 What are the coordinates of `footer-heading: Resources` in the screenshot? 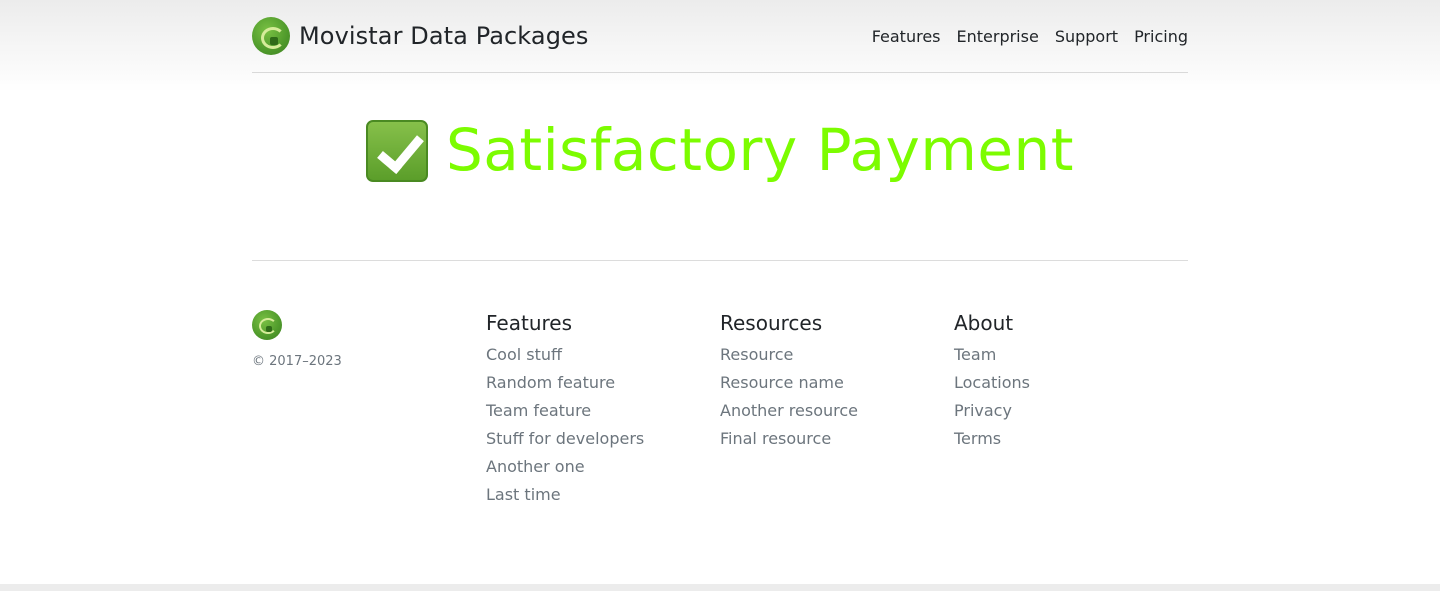 It's located at (771, 323).